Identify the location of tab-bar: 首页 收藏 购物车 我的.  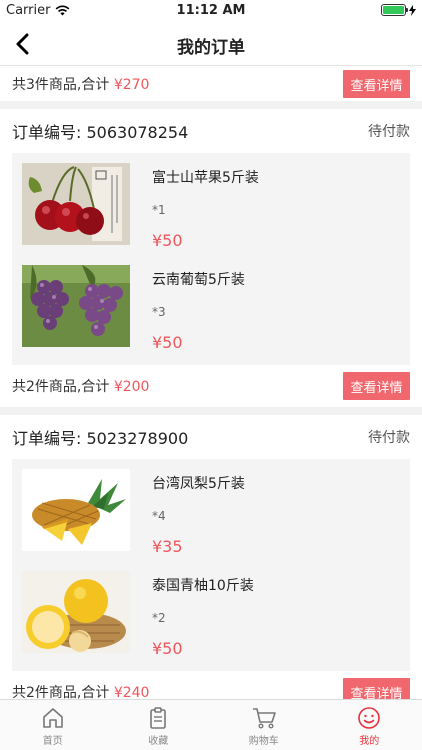
(211, 724).